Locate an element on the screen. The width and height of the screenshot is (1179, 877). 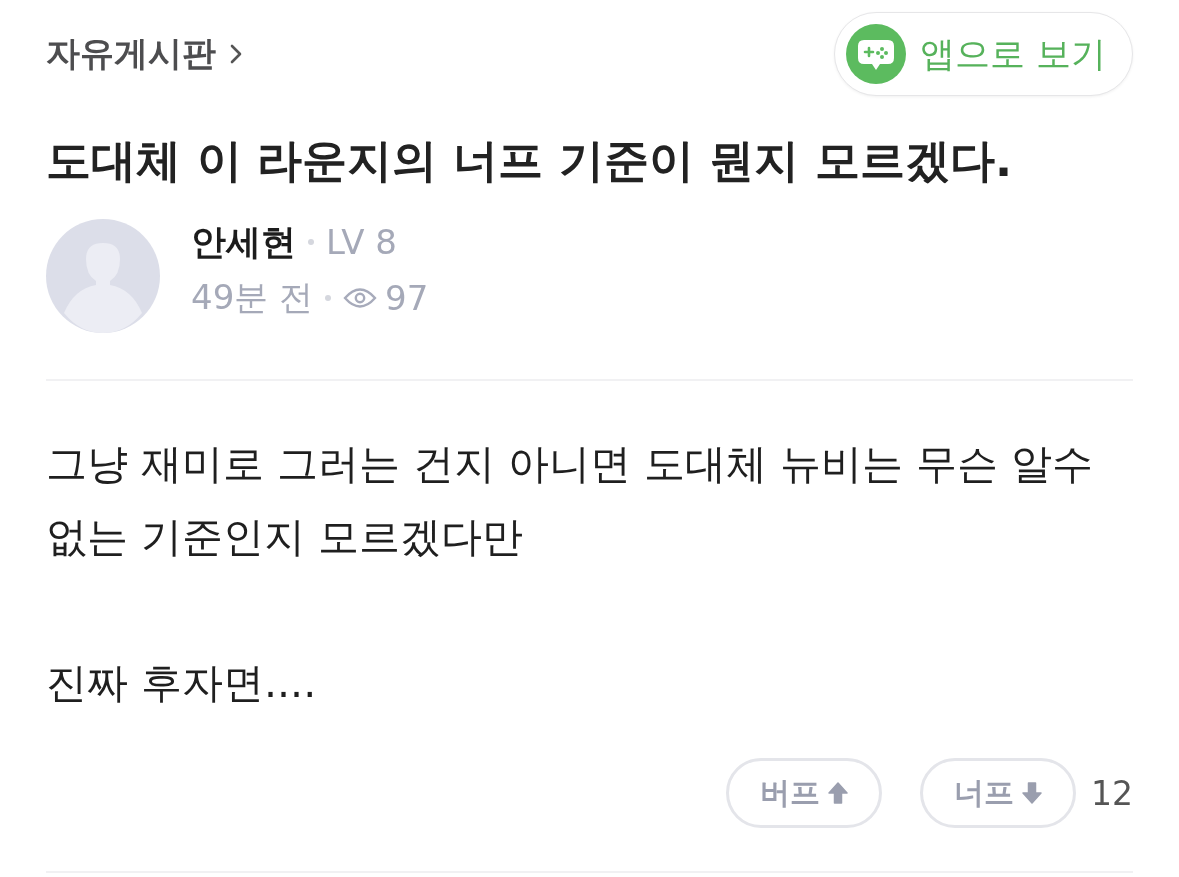
eye-icon is located at coordinates (360, 298).